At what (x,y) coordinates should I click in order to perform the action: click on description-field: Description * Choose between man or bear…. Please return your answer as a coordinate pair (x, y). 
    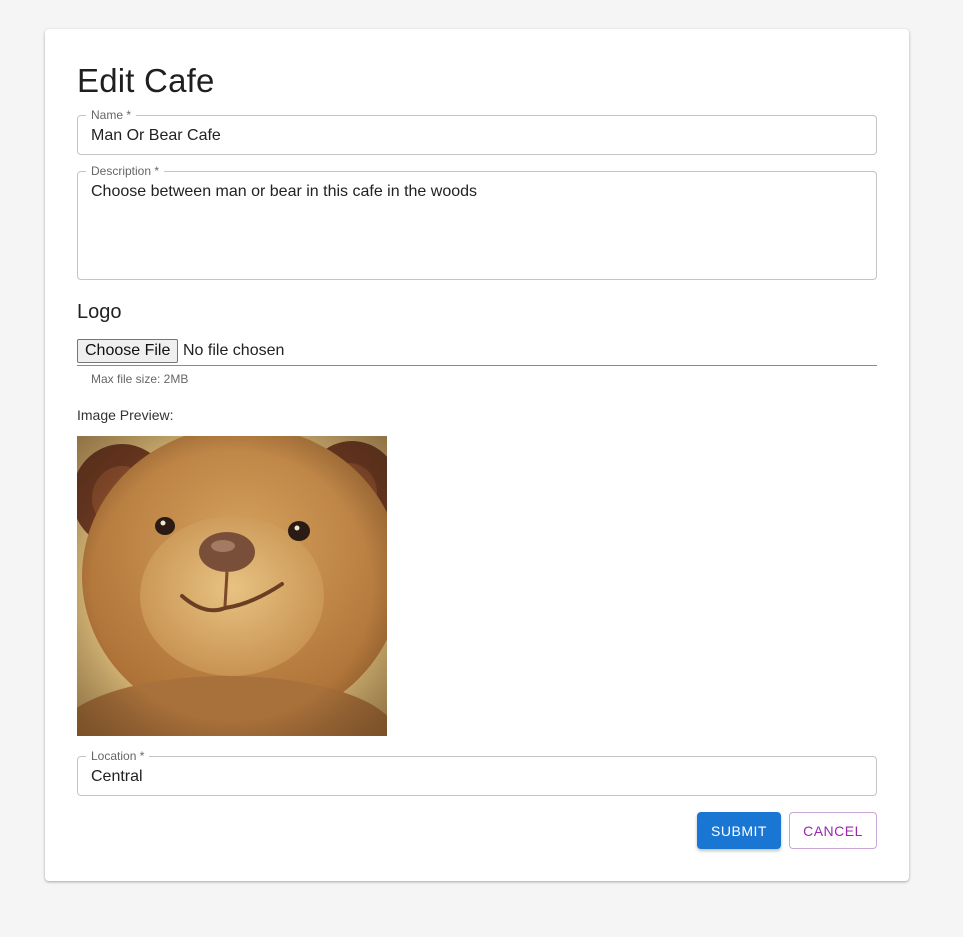
    Looking at the image, I should click on (477, 222).